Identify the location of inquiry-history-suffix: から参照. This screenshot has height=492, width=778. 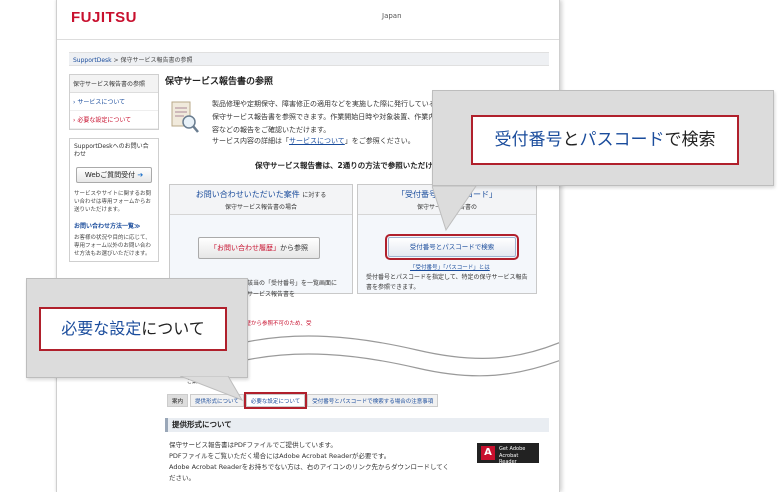
(294, 248).